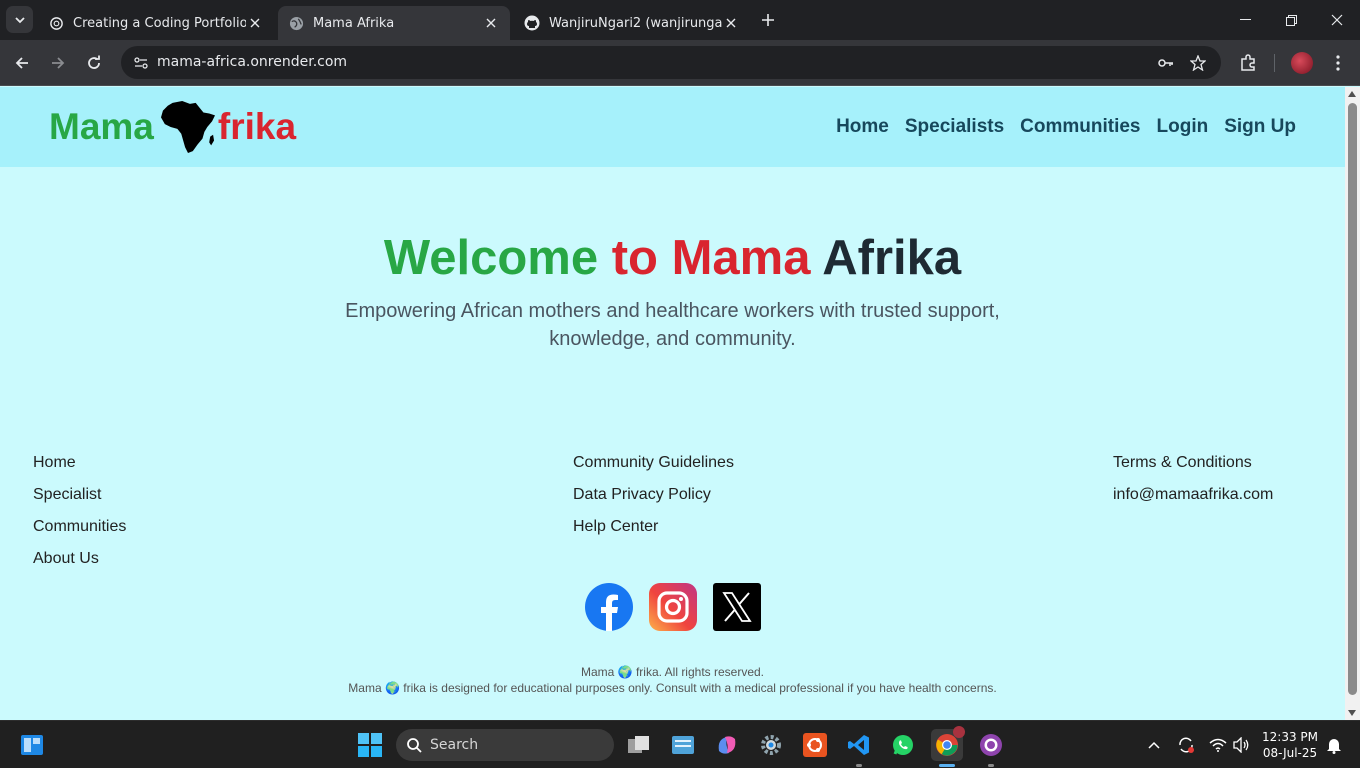 The width and height of the screenshot is (1360, 768). I want to click on arrow-right-icon, so click(58, 63).